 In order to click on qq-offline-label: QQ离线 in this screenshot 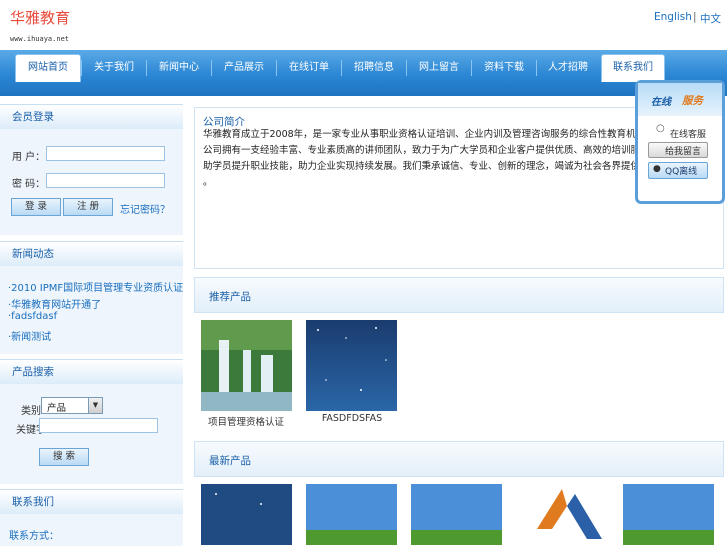, I will do `click(681, 172)`.